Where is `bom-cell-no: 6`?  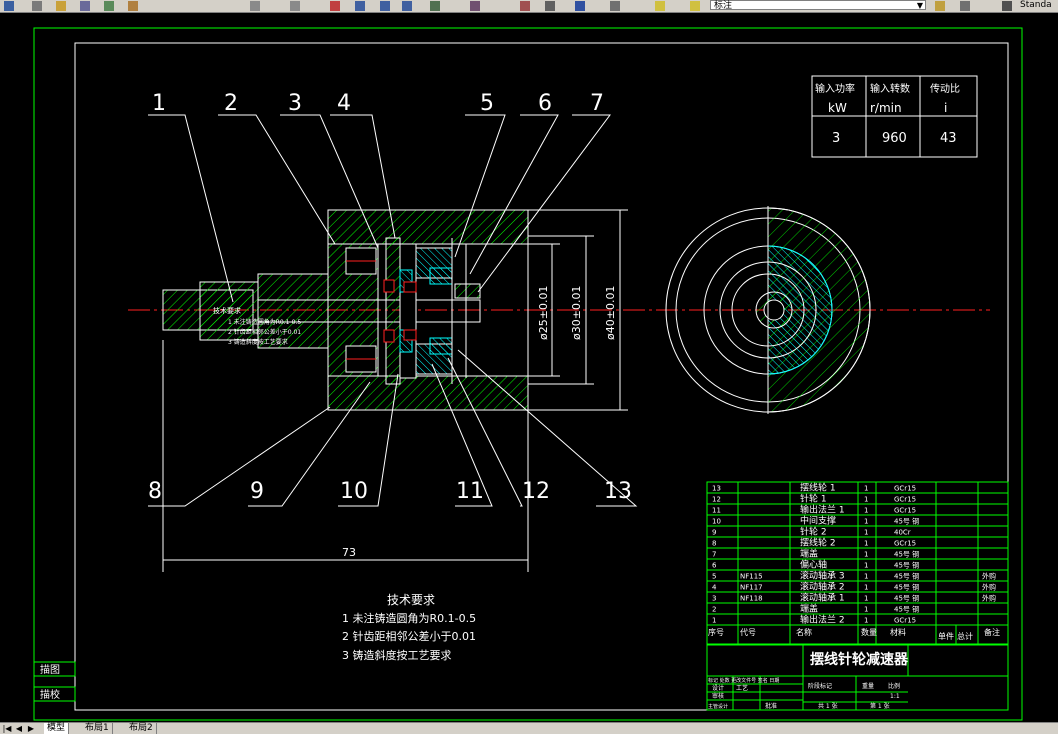 bom-cell-no: 6 is located at coordinates (714, 566).